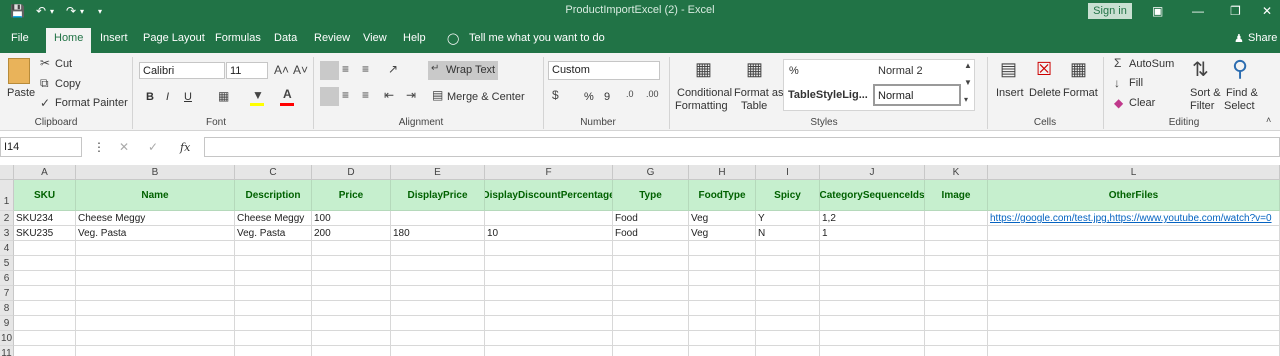 The image size is (1280, 356). What do you see at coordinates (68, 84) in the screenshot?
I see `copy-button: Copy` at bounding box center [68, 84].